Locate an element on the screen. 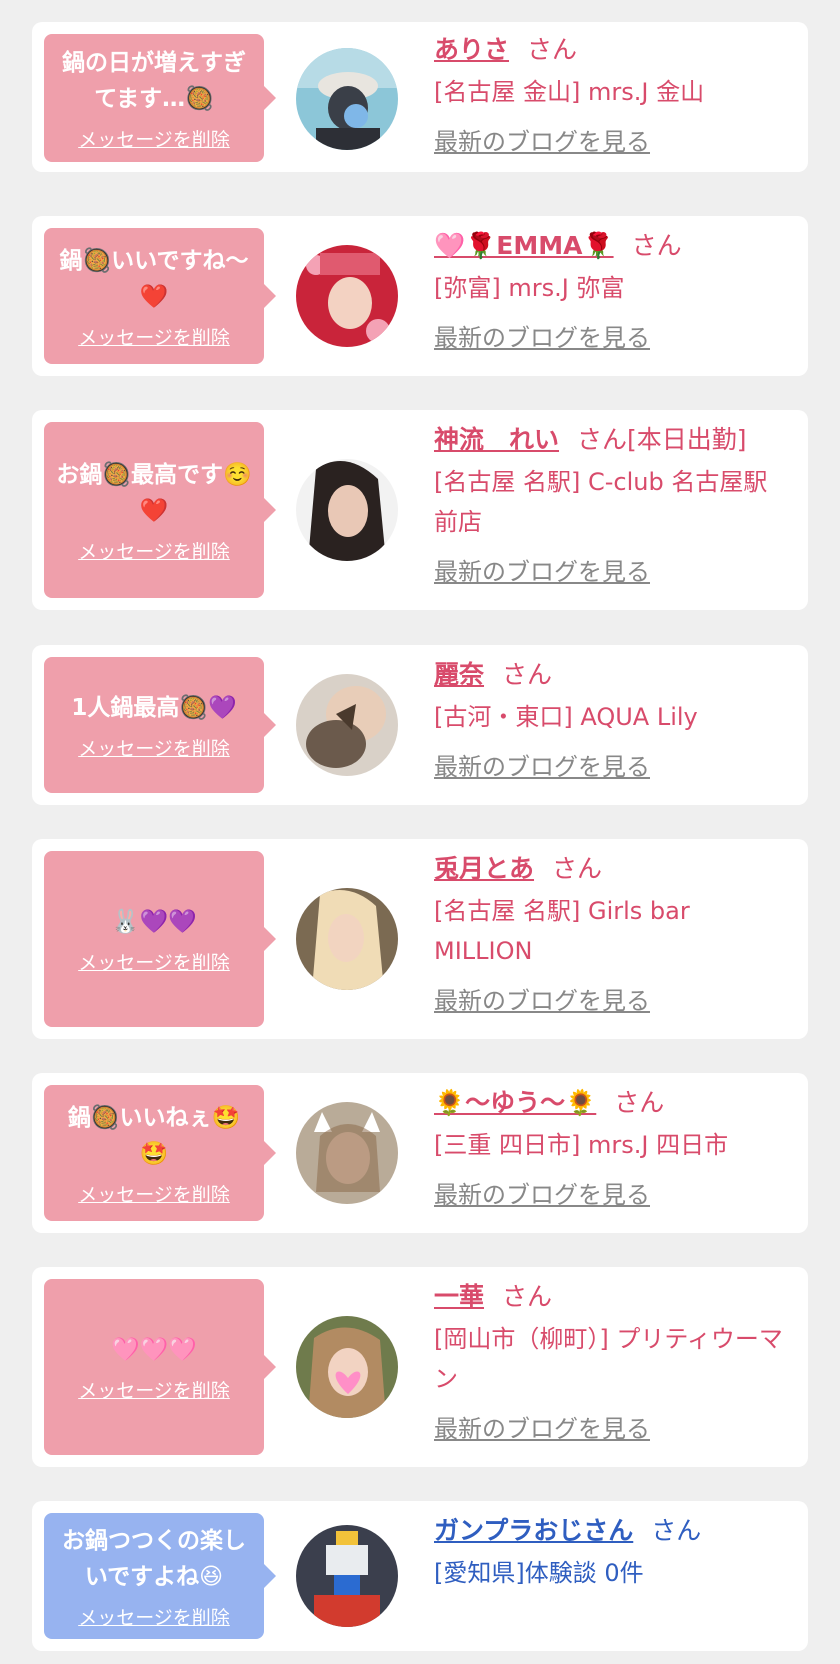 This screenshot has height=1664, width=840. message-text: お鍋つつくの楽しいですよね😆 is located at coordinates (154, 1558).